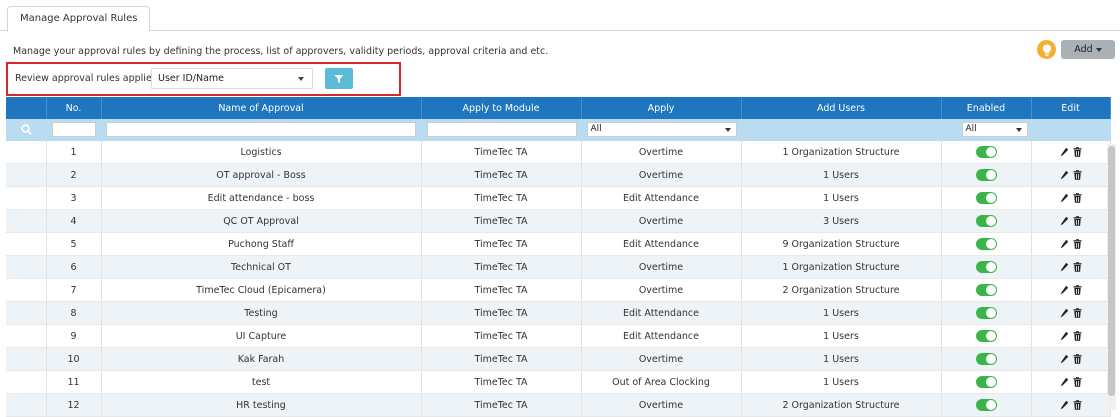  What do you see at coordinates (558, 313) in the screenshot?
I see `table-row: 8 Testing TimeTec TA Edit Attendance 1 Users` at bounding box center [558, 313].